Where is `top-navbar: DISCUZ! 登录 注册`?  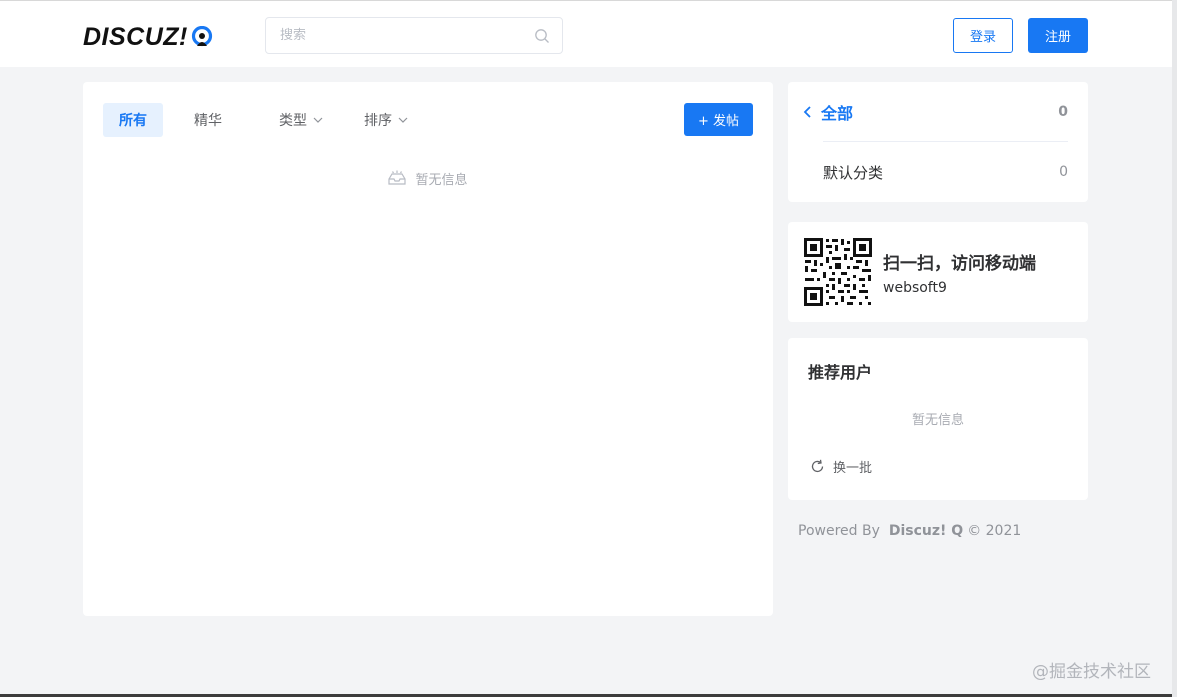
top-navbar: DISCUZ! 登录 注册 is located at coordinates (586, 33).